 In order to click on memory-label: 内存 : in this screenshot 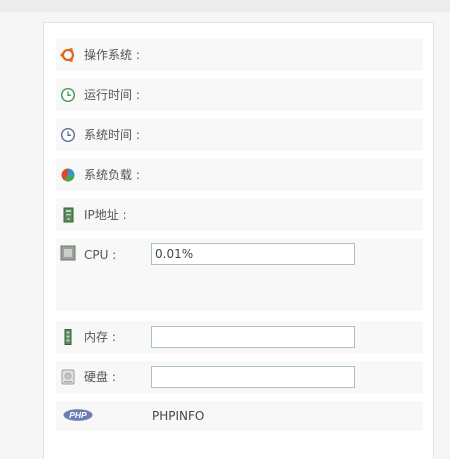, I will do `click(100, 337)`.